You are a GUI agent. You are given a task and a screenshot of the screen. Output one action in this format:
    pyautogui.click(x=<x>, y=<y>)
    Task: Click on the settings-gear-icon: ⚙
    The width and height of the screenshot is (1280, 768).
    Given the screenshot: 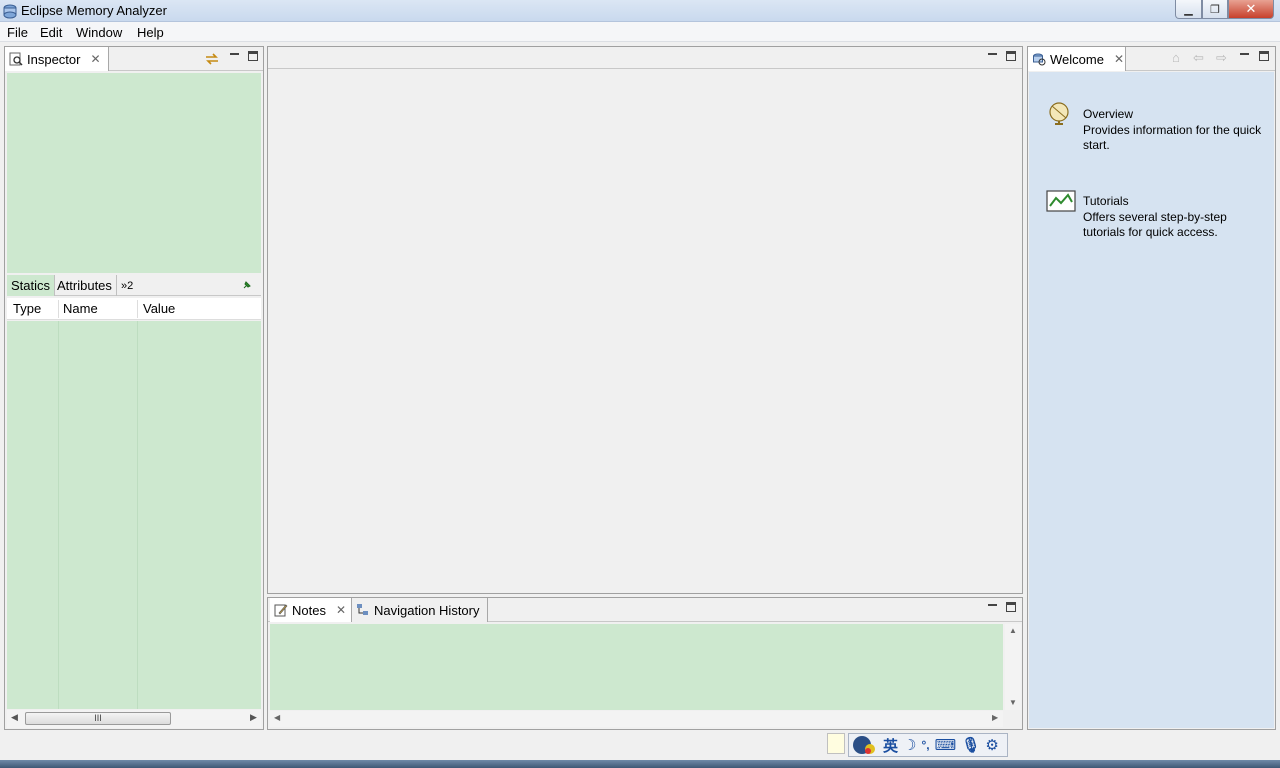 What is the action you would take?
    pyautogui.click(x=991, y=745)
    